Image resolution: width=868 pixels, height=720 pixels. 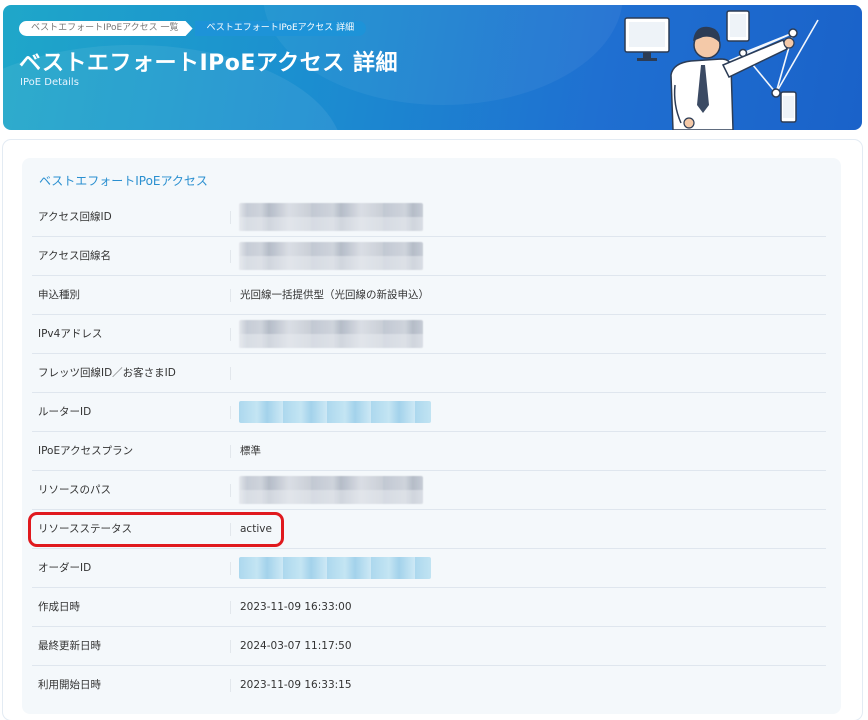 I want to click on detail-row-created-at: 作成日時 2023-11-09 16:33:00, so click(x=429, y=607).